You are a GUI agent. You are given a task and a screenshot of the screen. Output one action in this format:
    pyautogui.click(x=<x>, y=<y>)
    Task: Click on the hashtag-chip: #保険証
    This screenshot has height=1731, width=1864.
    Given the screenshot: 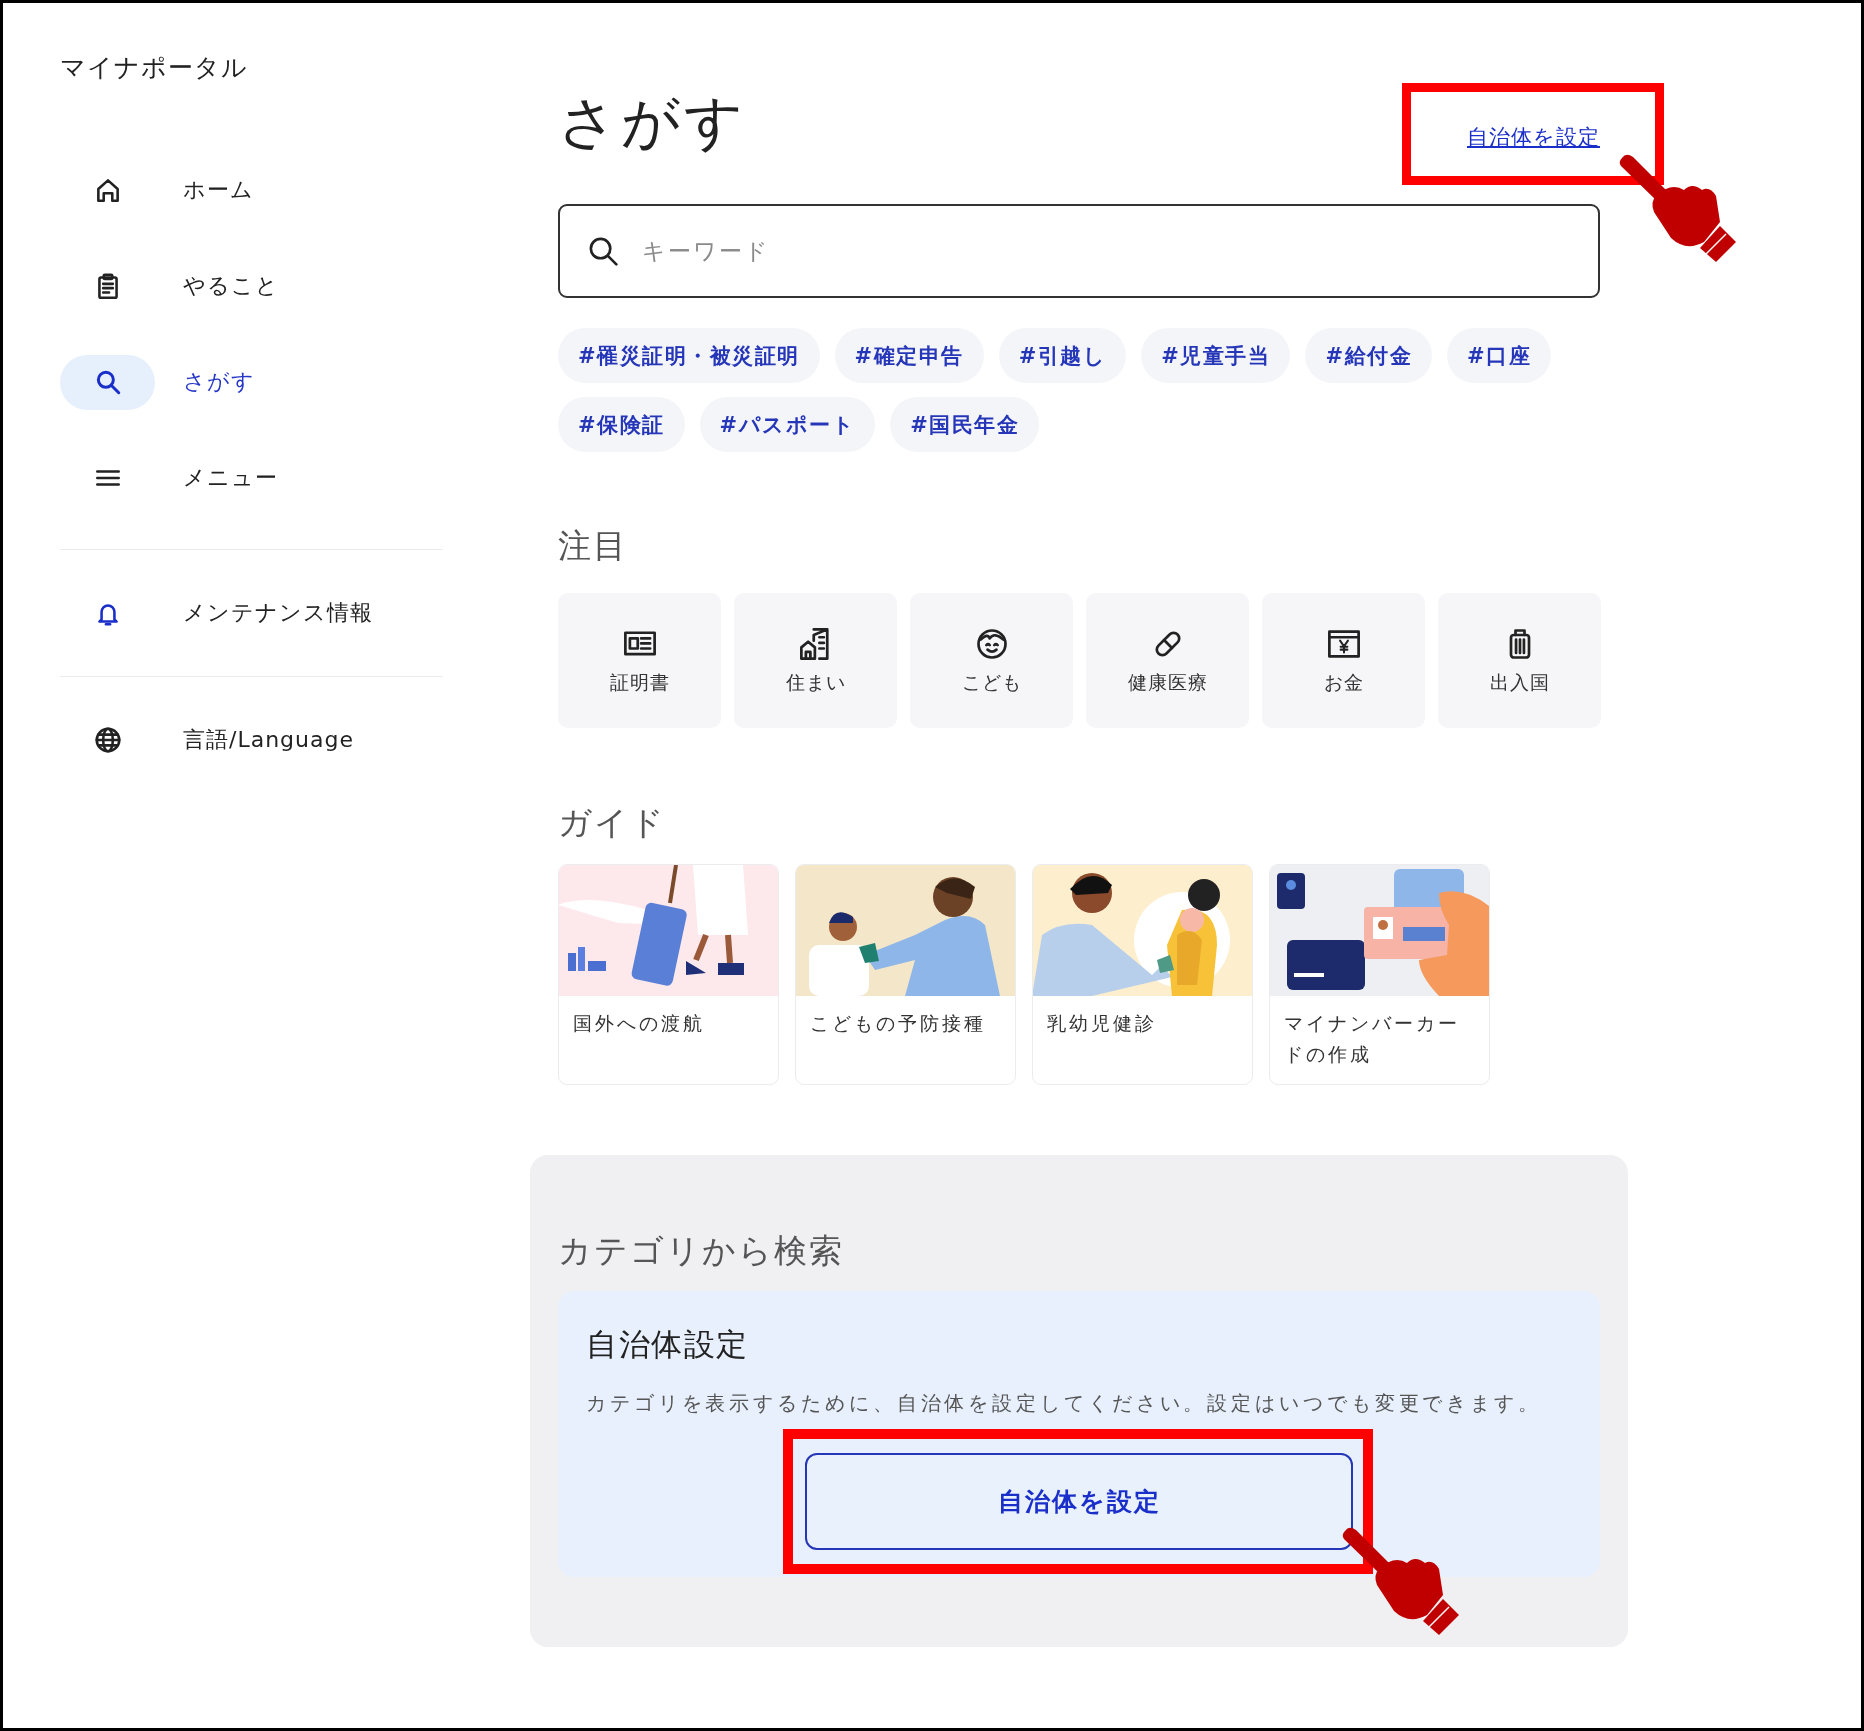 What is the action you would take?
    pyautogui.click(x=621, y=424)
    